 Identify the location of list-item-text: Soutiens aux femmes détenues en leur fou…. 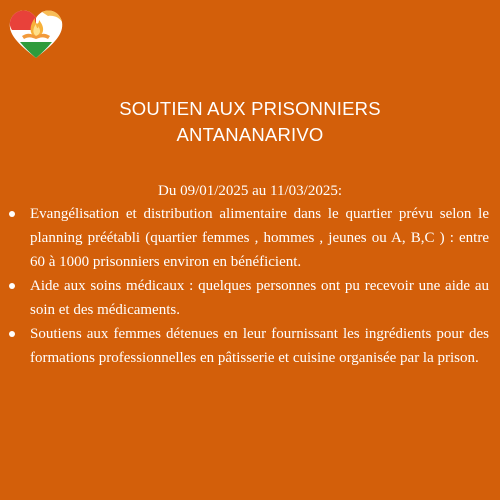
(259, 346).